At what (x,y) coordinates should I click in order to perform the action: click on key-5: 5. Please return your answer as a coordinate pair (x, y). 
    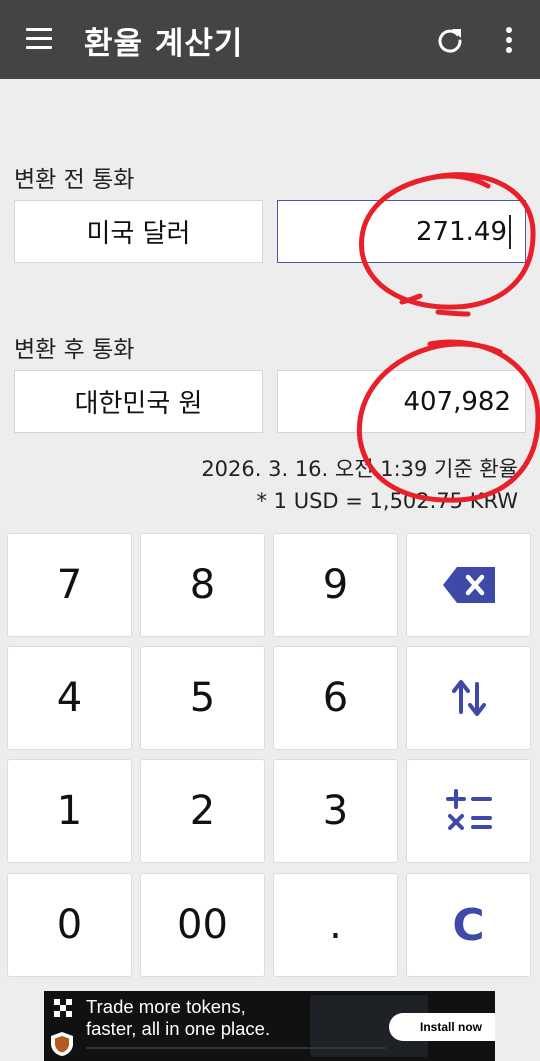
    Looking at the image, I should click on (202, 698).